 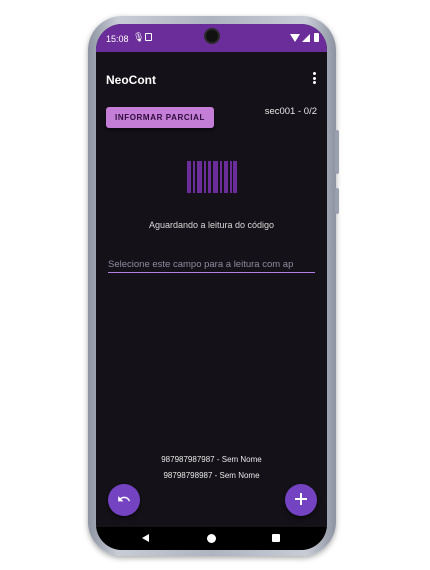 I want to click on status-bar: 15:08 🎙, so click(x=211, y=38).